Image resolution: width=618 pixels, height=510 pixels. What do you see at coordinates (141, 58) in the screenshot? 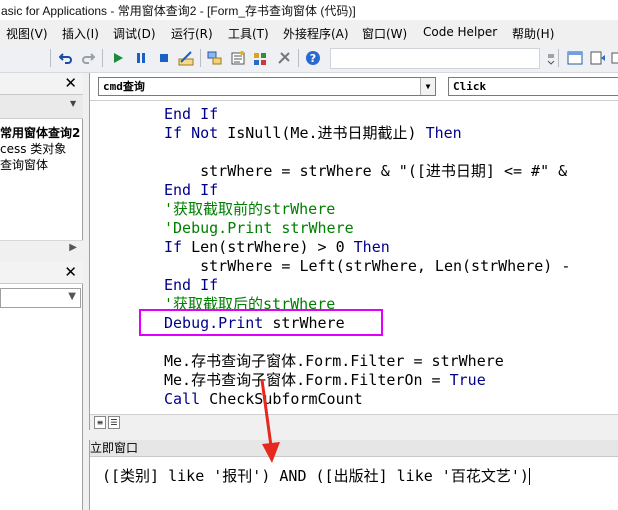
I see `break-icon` at bounding box center [141, 58].